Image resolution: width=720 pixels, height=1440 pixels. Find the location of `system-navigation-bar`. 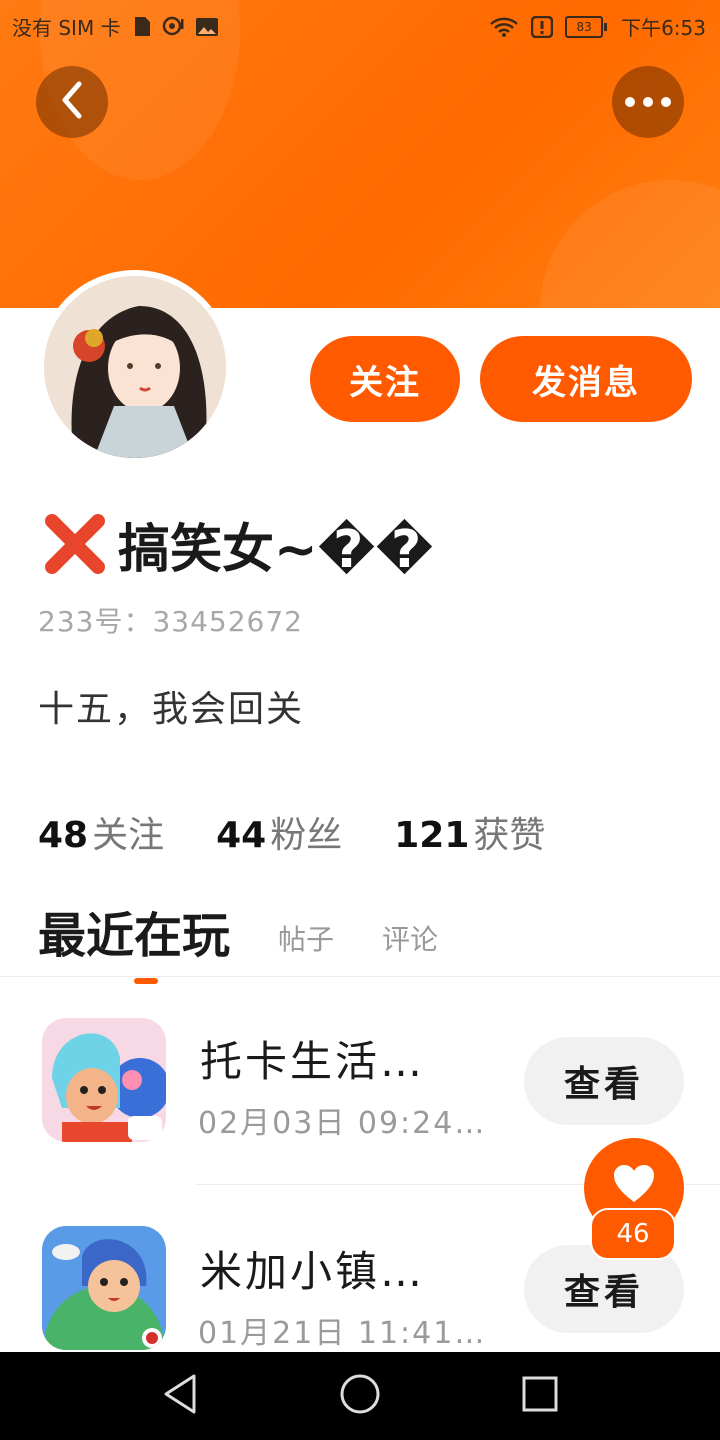

system-navigation-bar is located at coordinates (360, 1396).